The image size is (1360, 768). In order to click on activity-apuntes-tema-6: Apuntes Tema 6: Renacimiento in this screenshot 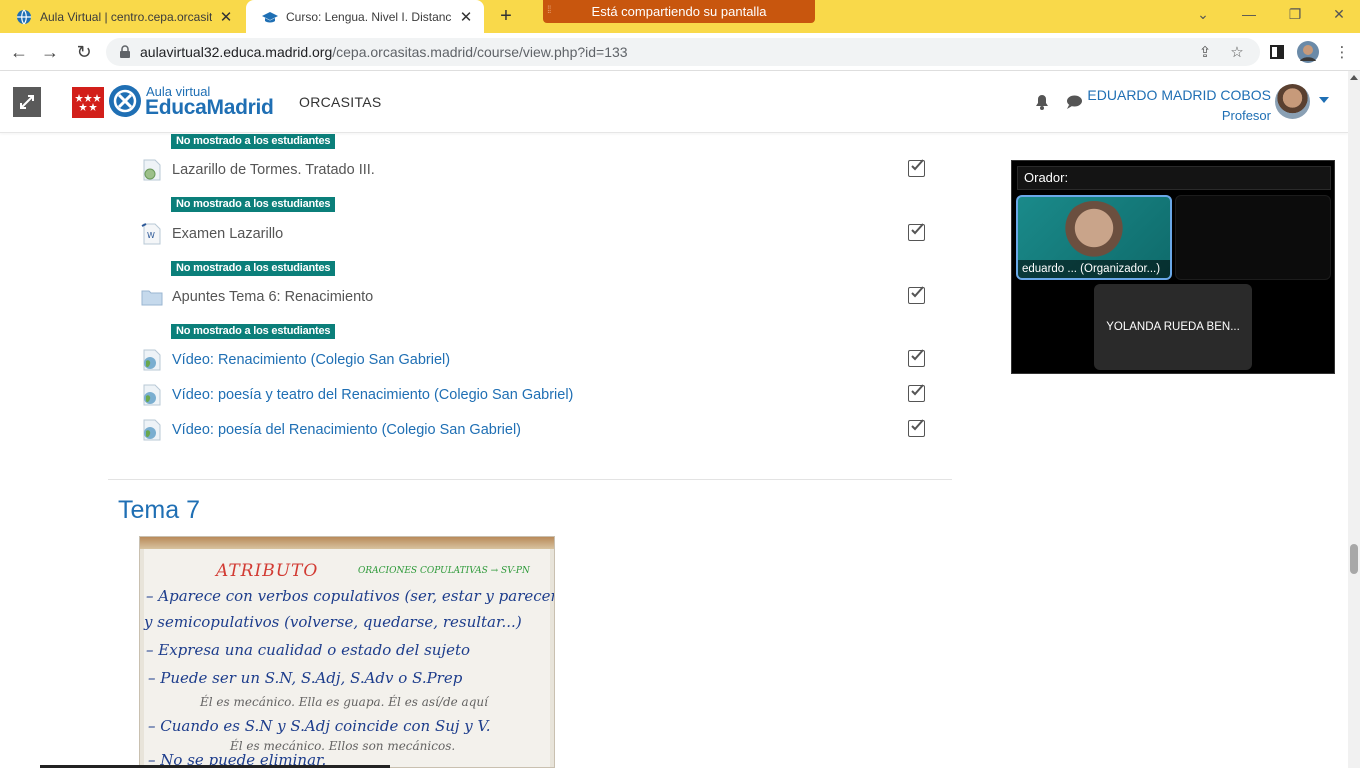, I will do `click(257, 297)`.